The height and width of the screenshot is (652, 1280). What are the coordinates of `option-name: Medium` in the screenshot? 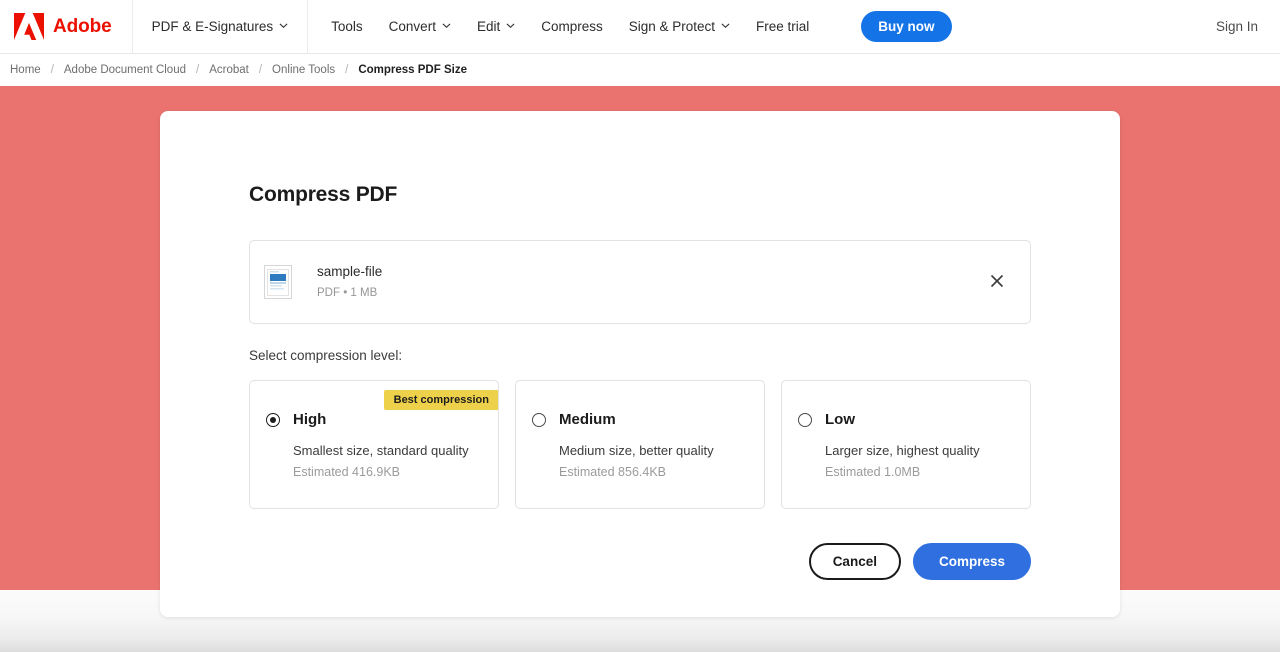 It's located at (587, 419).